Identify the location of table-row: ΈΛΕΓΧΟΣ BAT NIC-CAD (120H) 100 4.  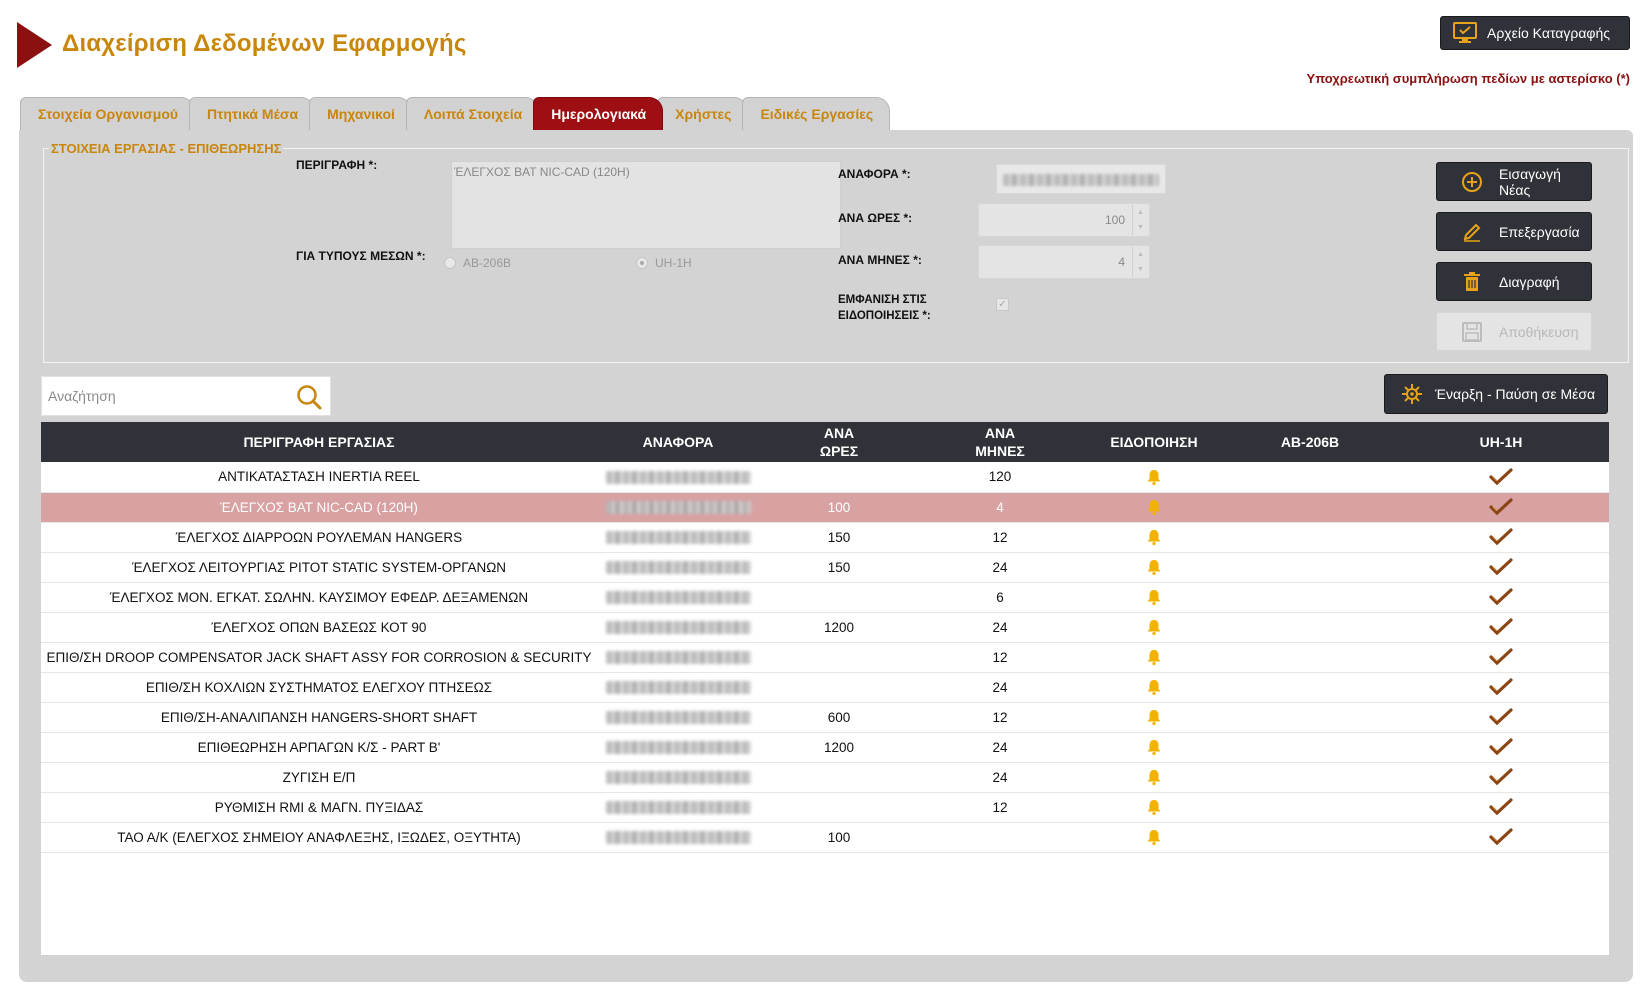
(825, 507).